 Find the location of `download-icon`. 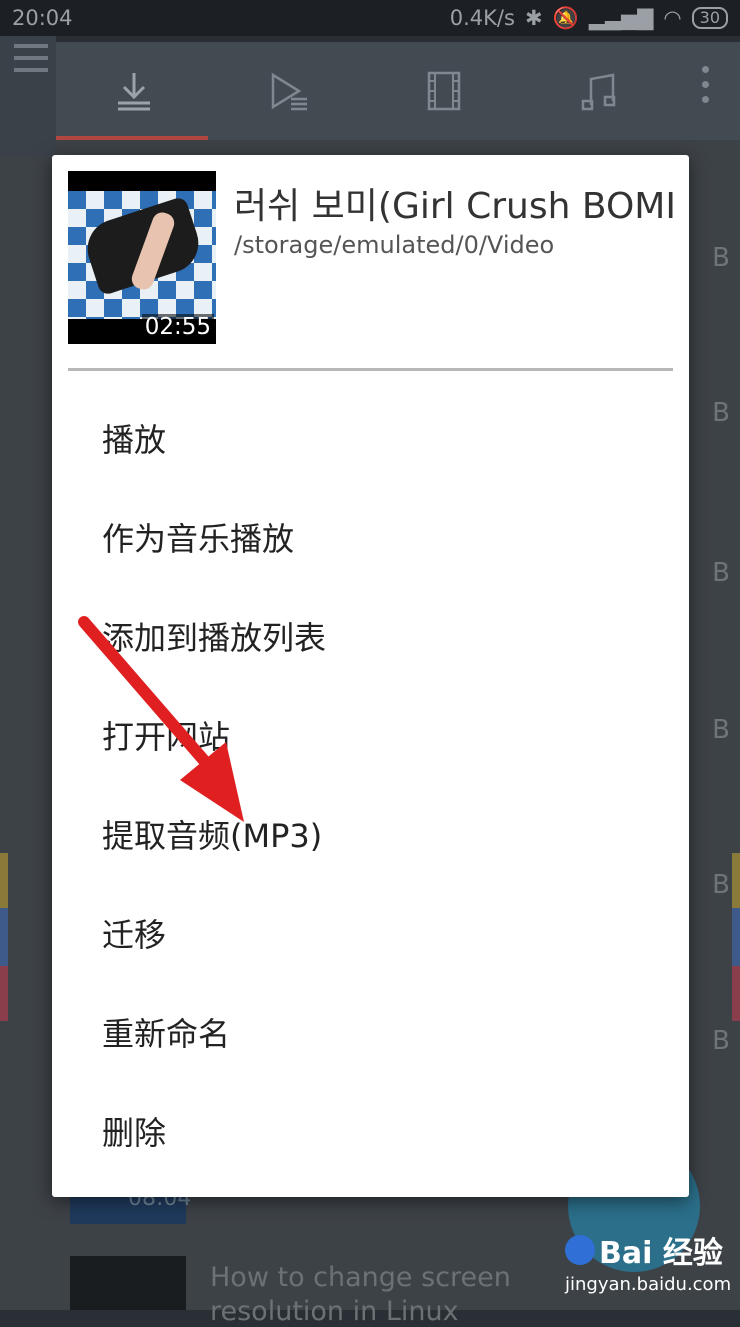

download-icon is located at coordinates (133, 92).